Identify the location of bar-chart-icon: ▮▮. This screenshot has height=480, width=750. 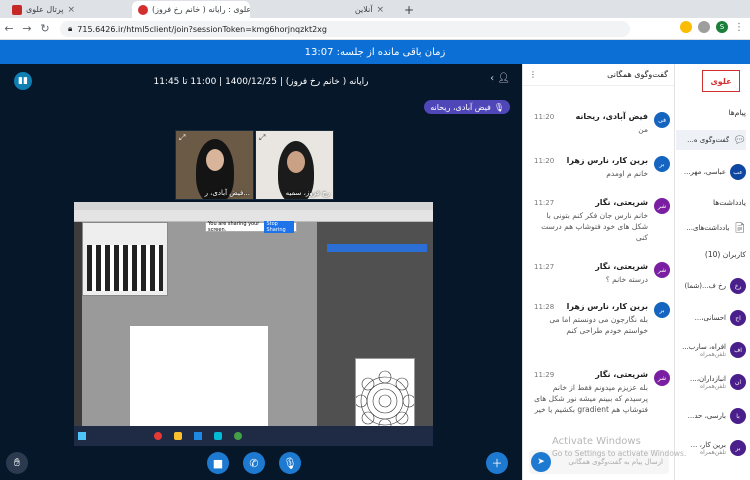
(23, 81).